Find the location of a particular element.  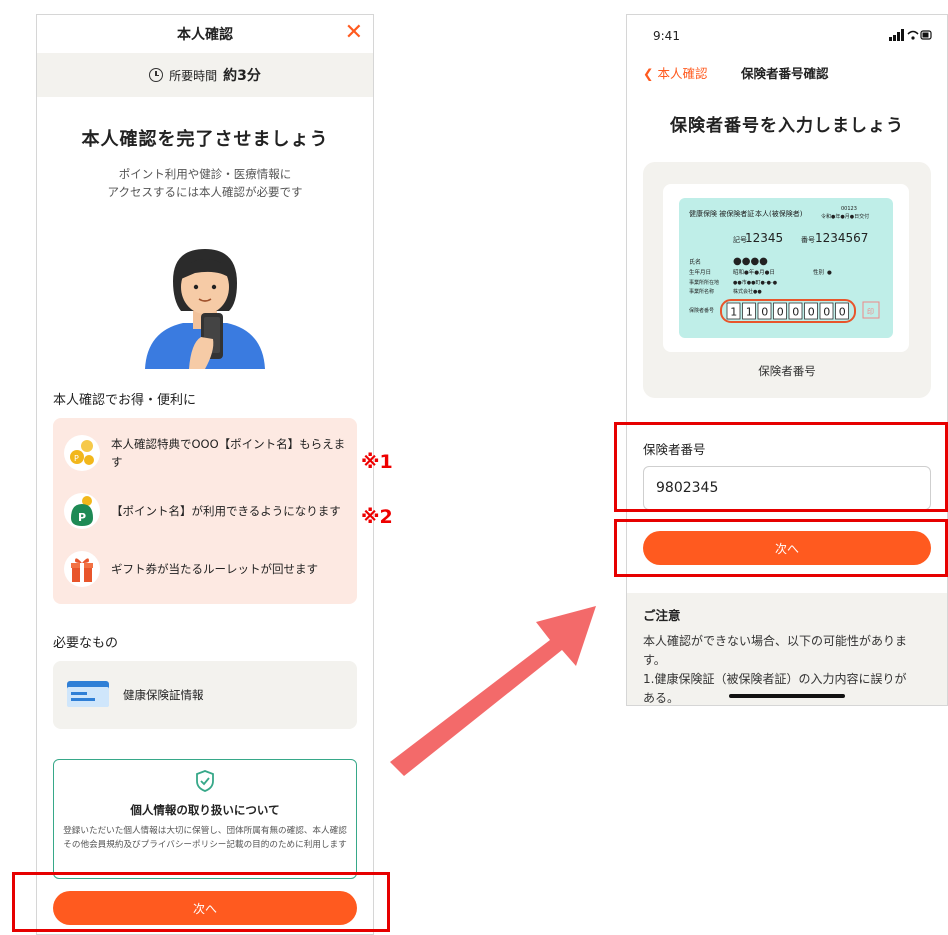

svg-text: 事業所名称 is located at coordinates (701, 291).